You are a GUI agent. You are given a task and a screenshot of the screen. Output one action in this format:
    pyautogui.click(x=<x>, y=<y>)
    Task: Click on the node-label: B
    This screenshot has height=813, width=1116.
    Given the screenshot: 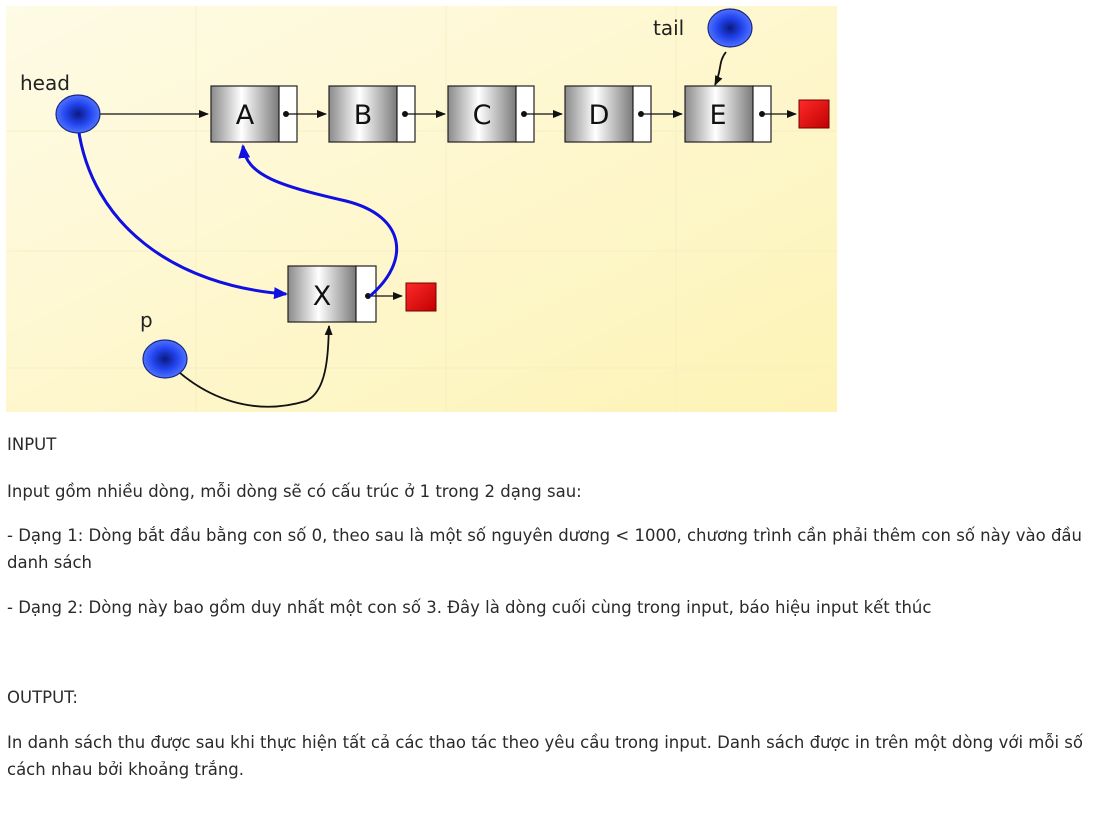 What is the action you would take?
    pyautogui.click(x=363, y=115)
    